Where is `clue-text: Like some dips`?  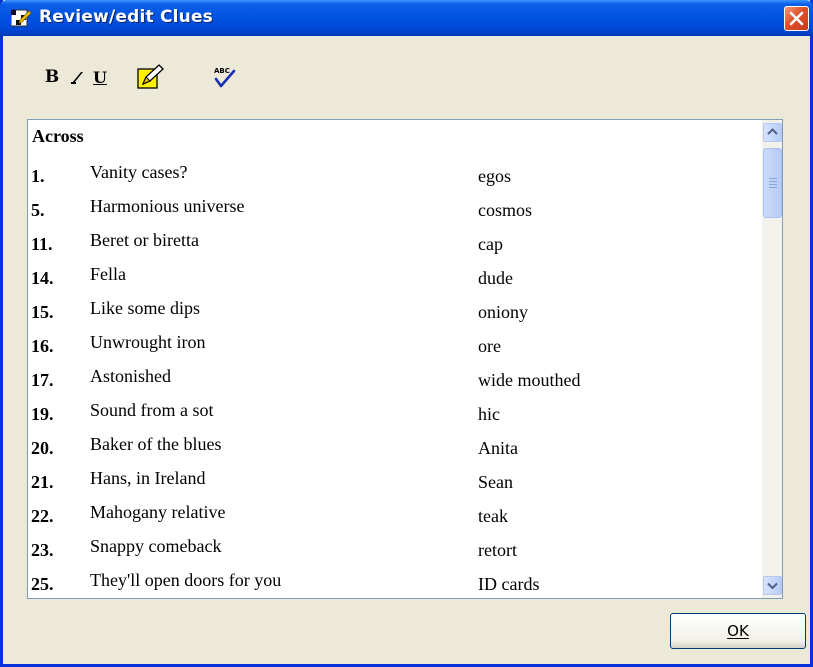
clue-text: Like some dips is located at coordinates (145, 308).